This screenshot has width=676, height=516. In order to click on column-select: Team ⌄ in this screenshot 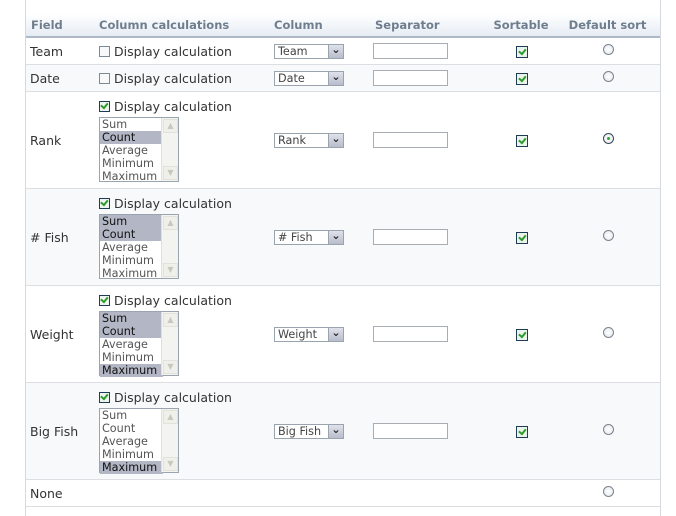, I will do `click(309, 51)`.